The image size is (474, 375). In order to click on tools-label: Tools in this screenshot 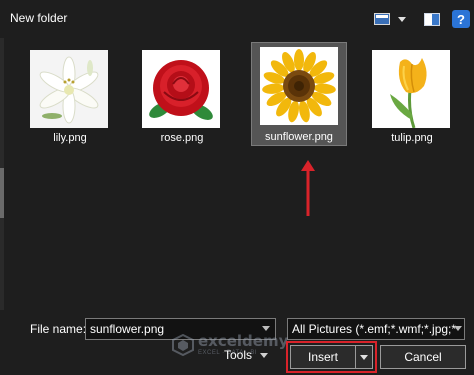, I will do `click(238, 355)`.